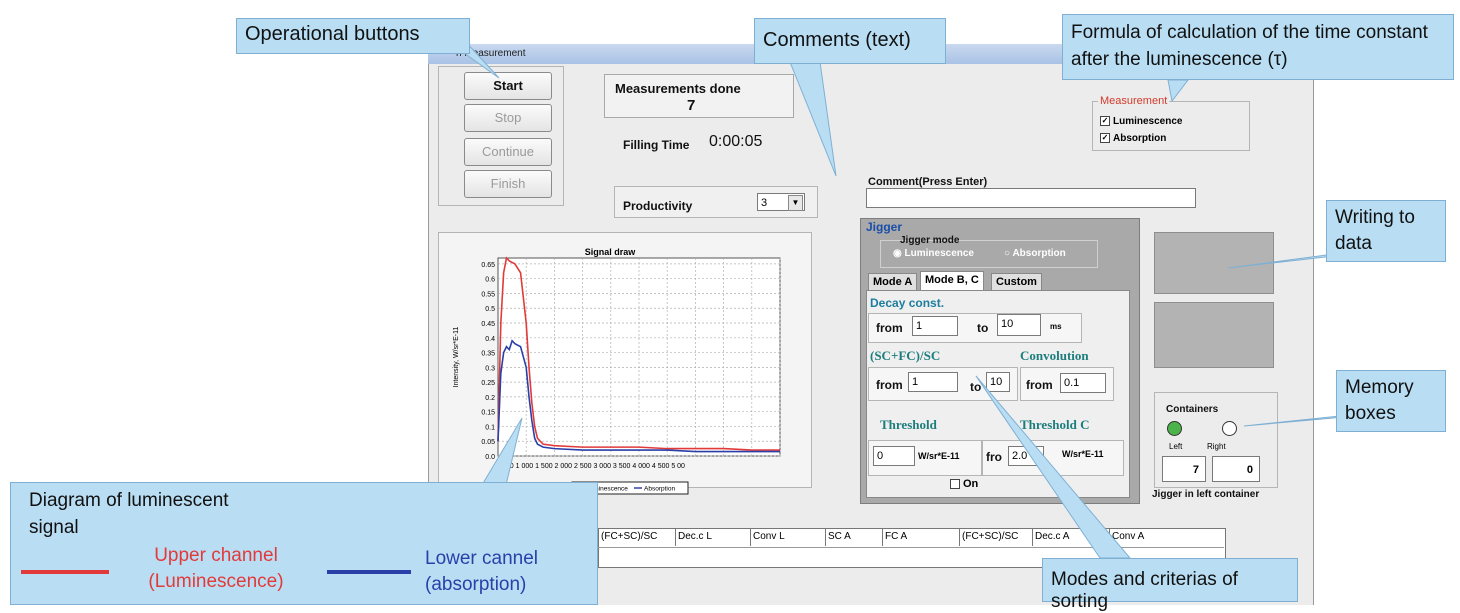  Describe the element at coordinates (1391, 401) in the screenshot. I see `callout-memory-boxes: Memory boxes` at that location.